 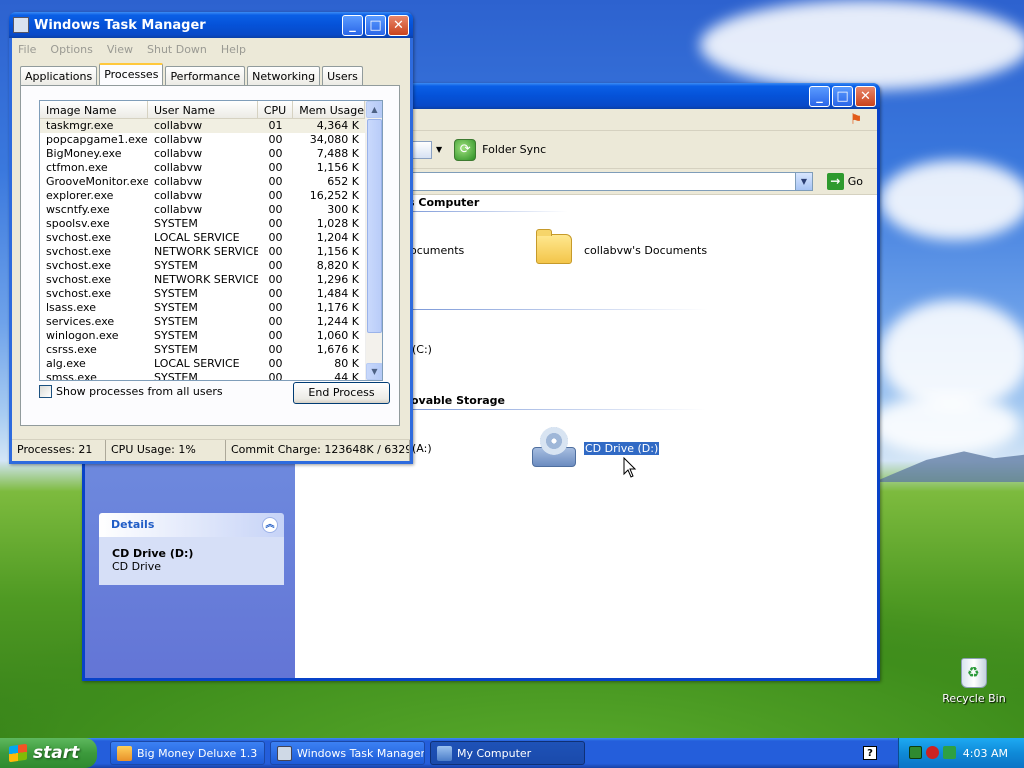 What do you see at coordinates (48, 753) in the screenshot?
I see `start-button: start` at bounding box center [48, 753].